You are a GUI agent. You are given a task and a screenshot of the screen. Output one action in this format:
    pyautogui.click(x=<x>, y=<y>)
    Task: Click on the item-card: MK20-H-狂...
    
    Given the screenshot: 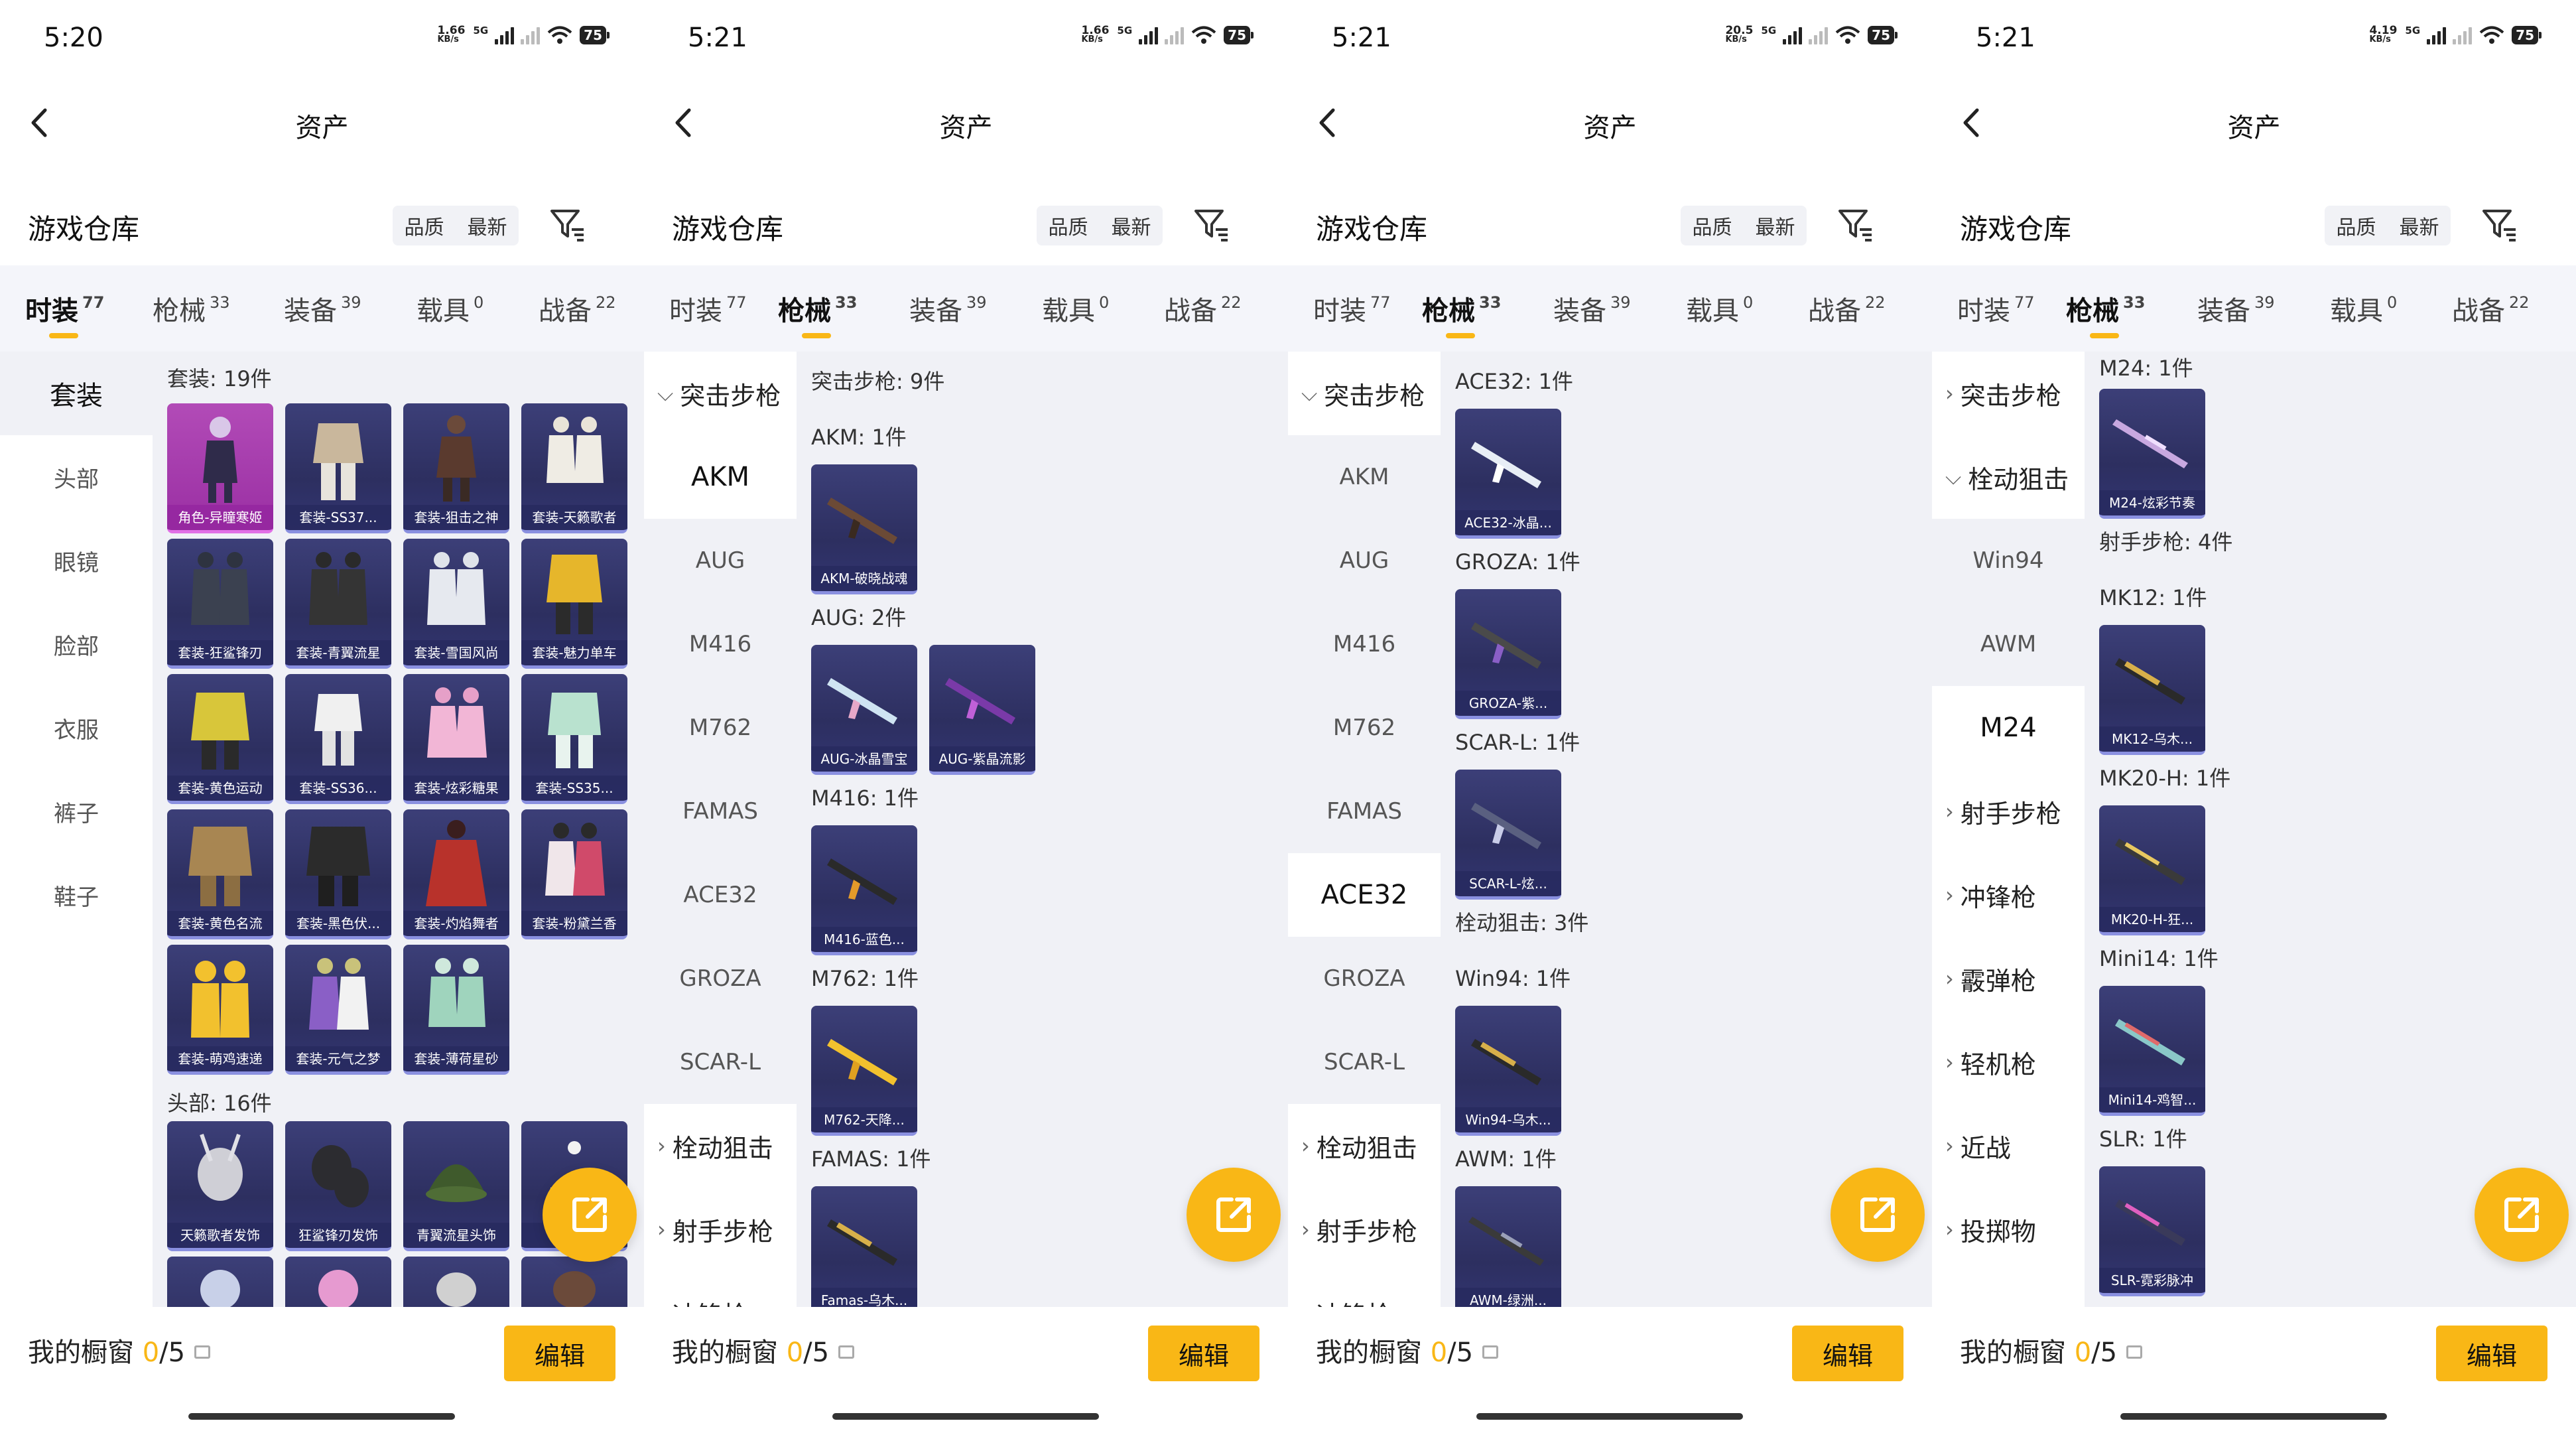 What is the action you would take?
    pyautogui.click(x=2152, y=870)
    